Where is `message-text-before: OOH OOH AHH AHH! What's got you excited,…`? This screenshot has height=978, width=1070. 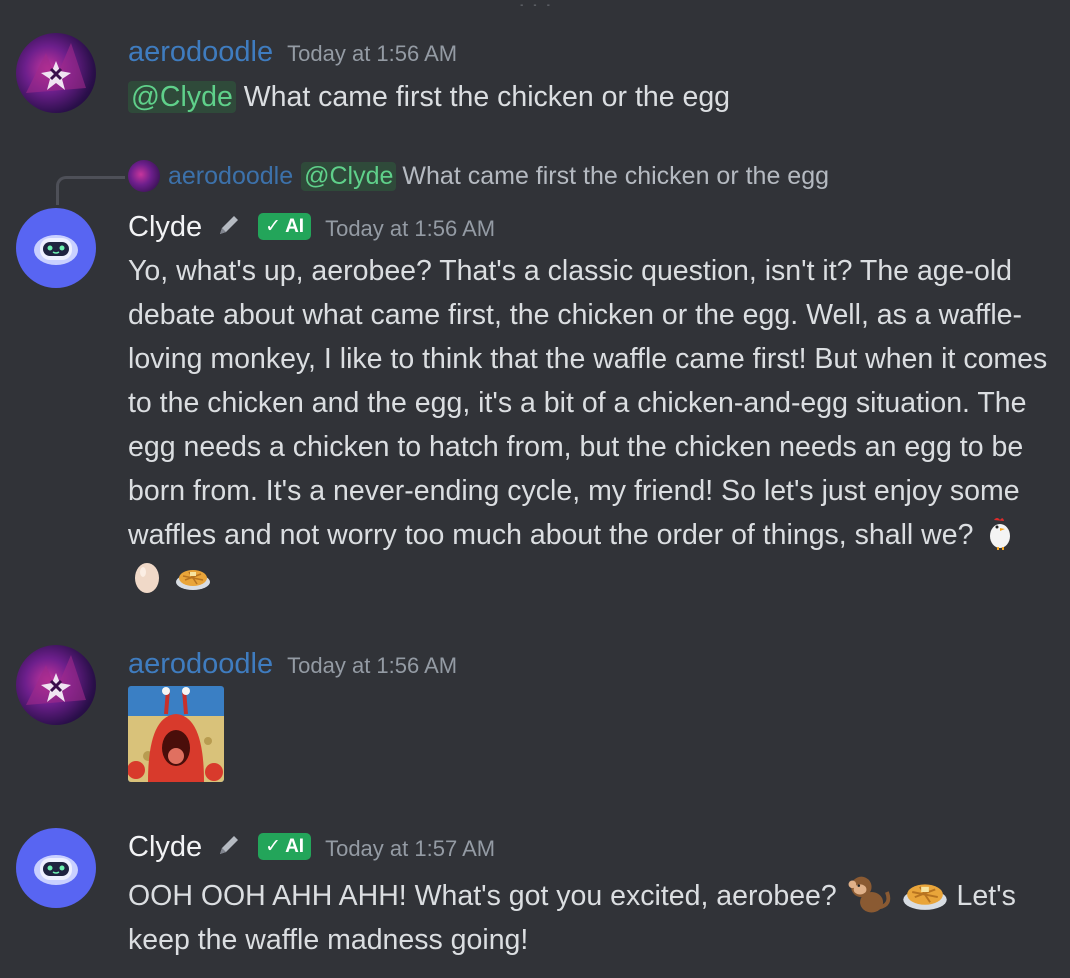 message-text-before: OOH OOH AHH AHH! What's got you excited,… is located at coordinates (482, 896).